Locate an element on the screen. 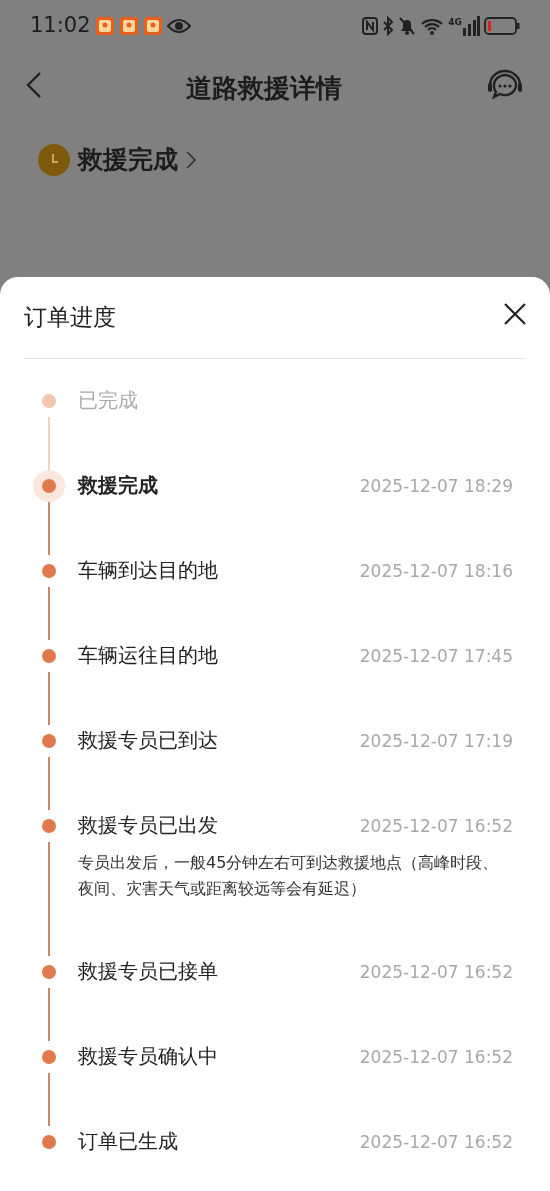 The height and width of the screenshot is (1191, 550). step-title: 订单已生成 is located at coordinates (128, 1142).